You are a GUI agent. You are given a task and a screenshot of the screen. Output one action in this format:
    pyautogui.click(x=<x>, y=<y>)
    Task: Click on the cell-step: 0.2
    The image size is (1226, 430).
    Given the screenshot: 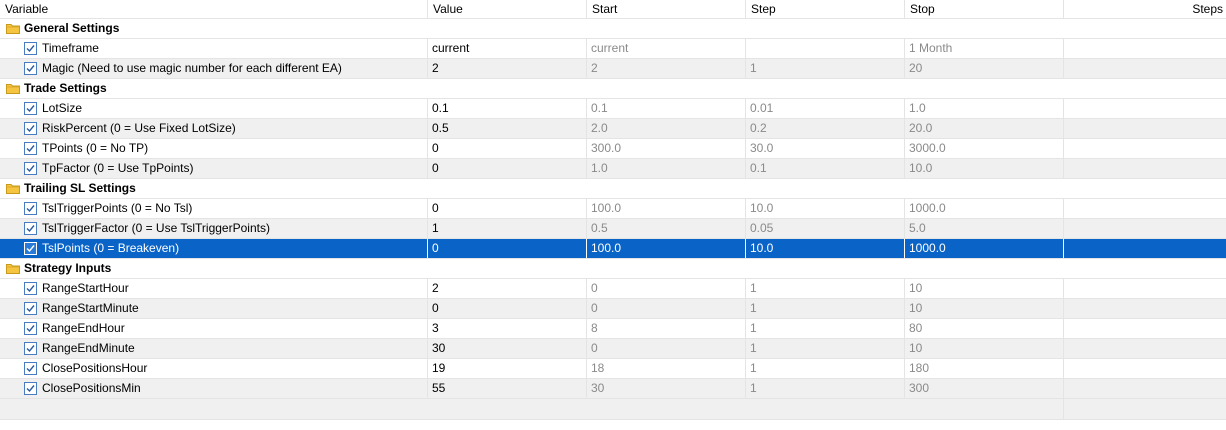 What is the action you would take?
    pyautogui.click(x=825, y=128)
    